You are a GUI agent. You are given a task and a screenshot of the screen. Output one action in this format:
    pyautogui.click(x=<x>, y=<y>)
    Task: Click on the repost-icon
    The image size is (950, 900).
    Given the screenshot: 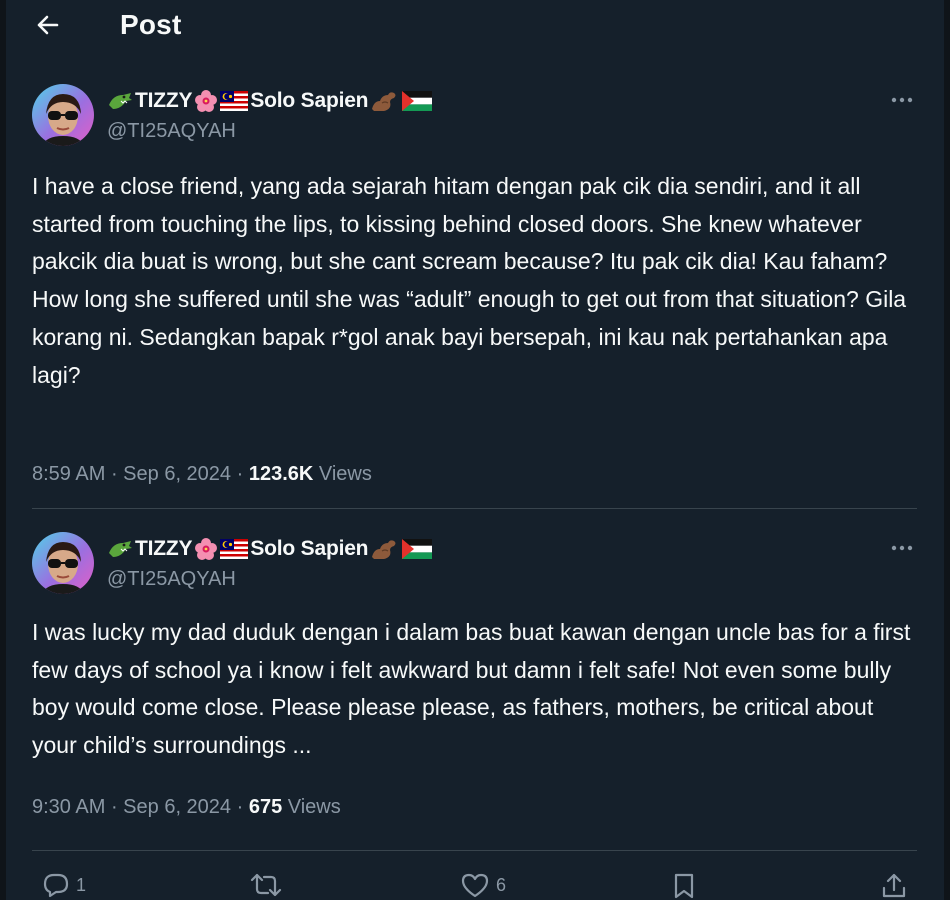 What is the action you would take?
    pyautogui.click(x=266, y=885)
    